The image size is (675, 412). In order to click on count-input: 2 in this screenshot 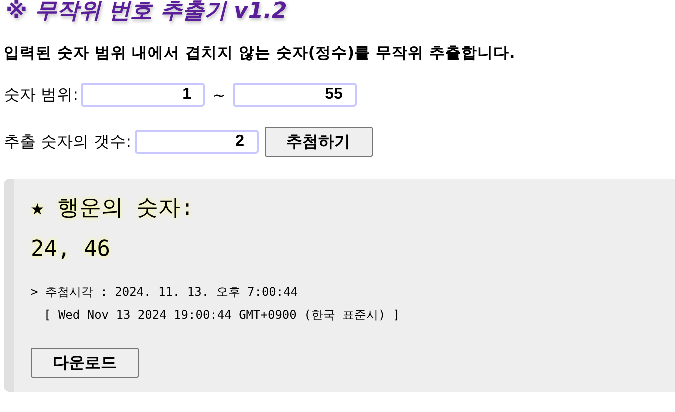, I will do `click(196, 142)`.